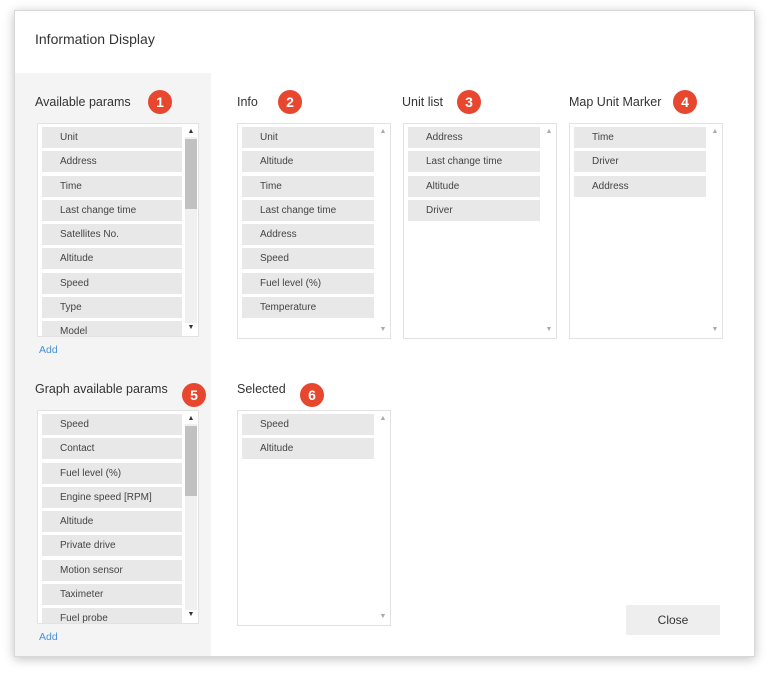 The width and height of the screenshot is (768, 673). Describe the element at coordinates (715, 231) in the screenshot. I see `map-unit-marker-scrollbar: ▲ ▼` at that location.